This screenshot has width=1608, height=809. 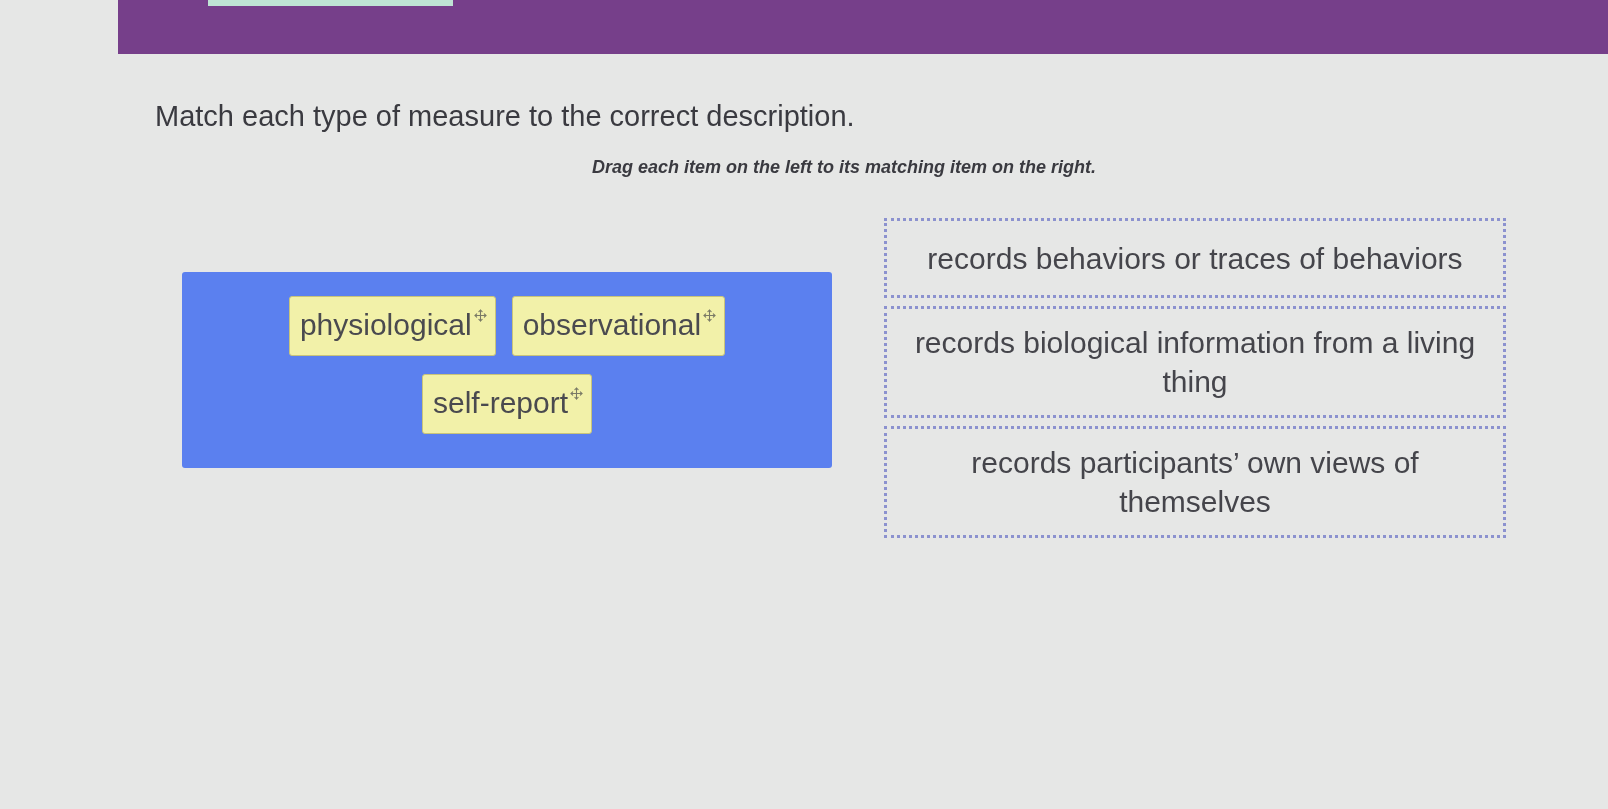 I want to click on drop-target: records biological information from a living thing, so click(x=1195, y=362).